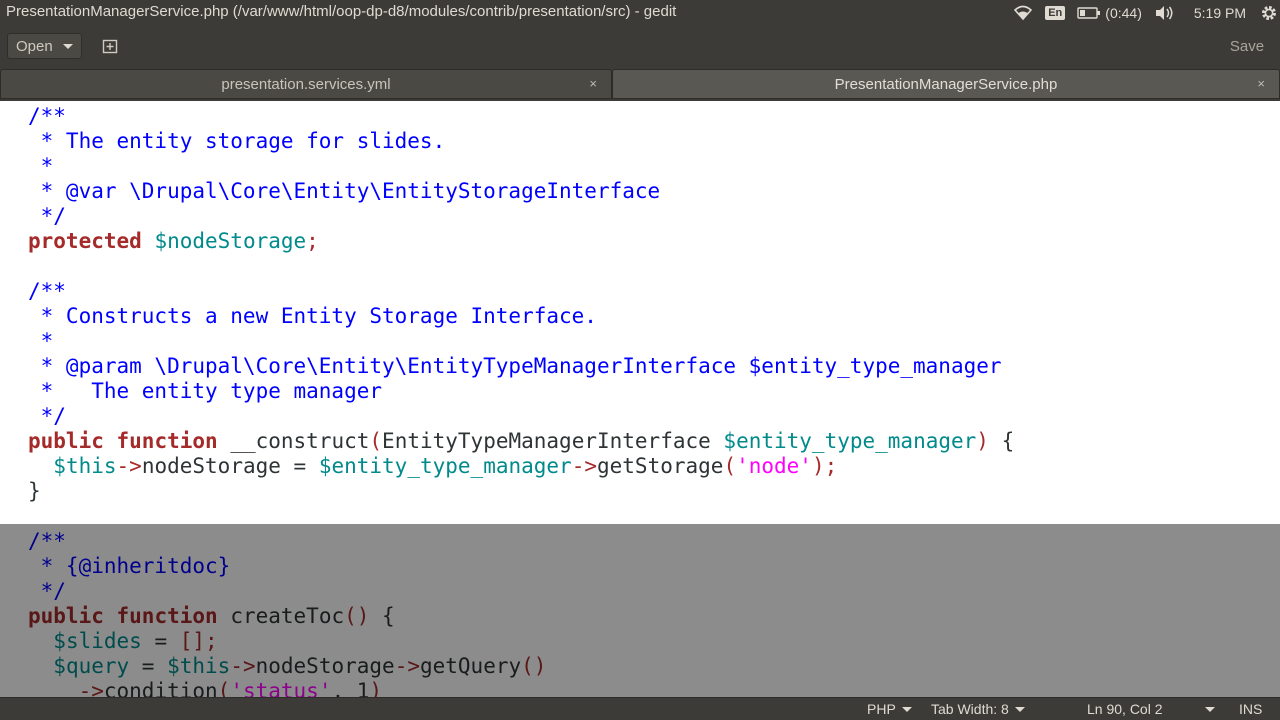 This screenshot has height=720, width=1280. What do you see at coordinates (521, 241) in the screenshot?
I see `code-line: protected $nodeStorage;` at bounding box center [521, 241].